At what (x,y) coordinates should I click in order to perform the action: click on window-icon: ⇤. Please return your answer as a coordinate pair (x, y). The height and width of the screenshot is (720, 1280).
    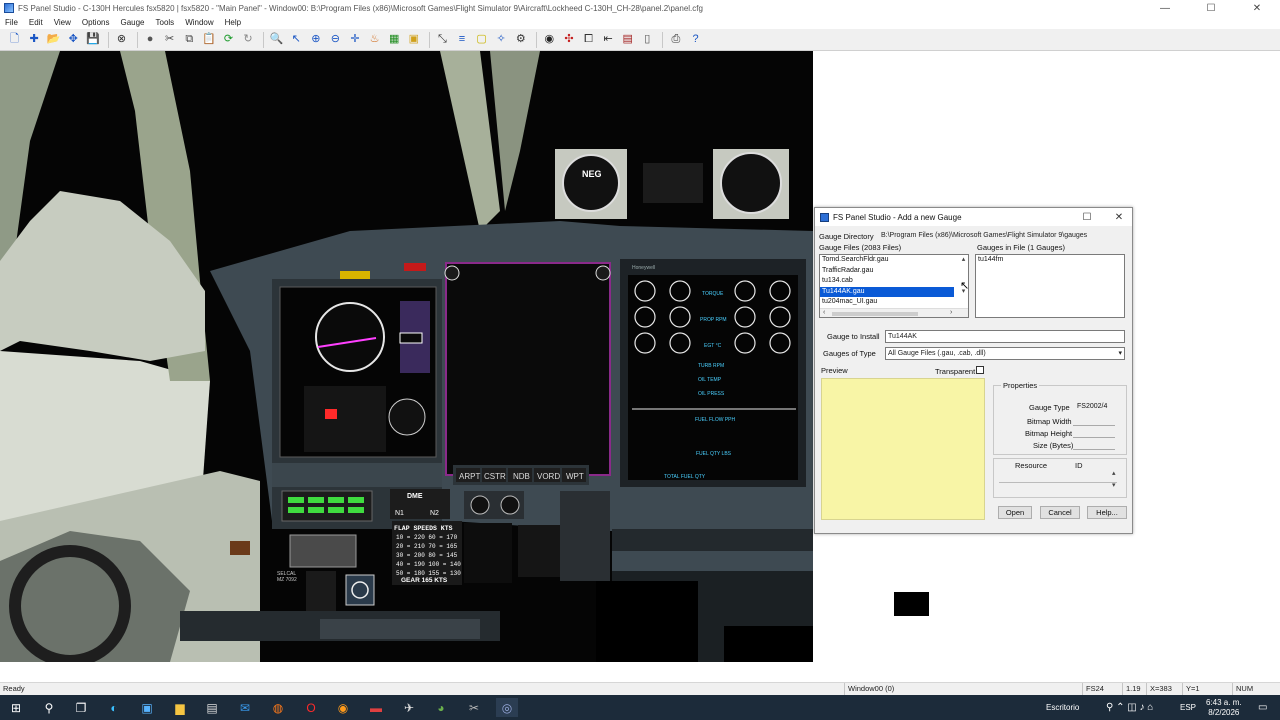
    Looking at the image, I should click on (608, 39).